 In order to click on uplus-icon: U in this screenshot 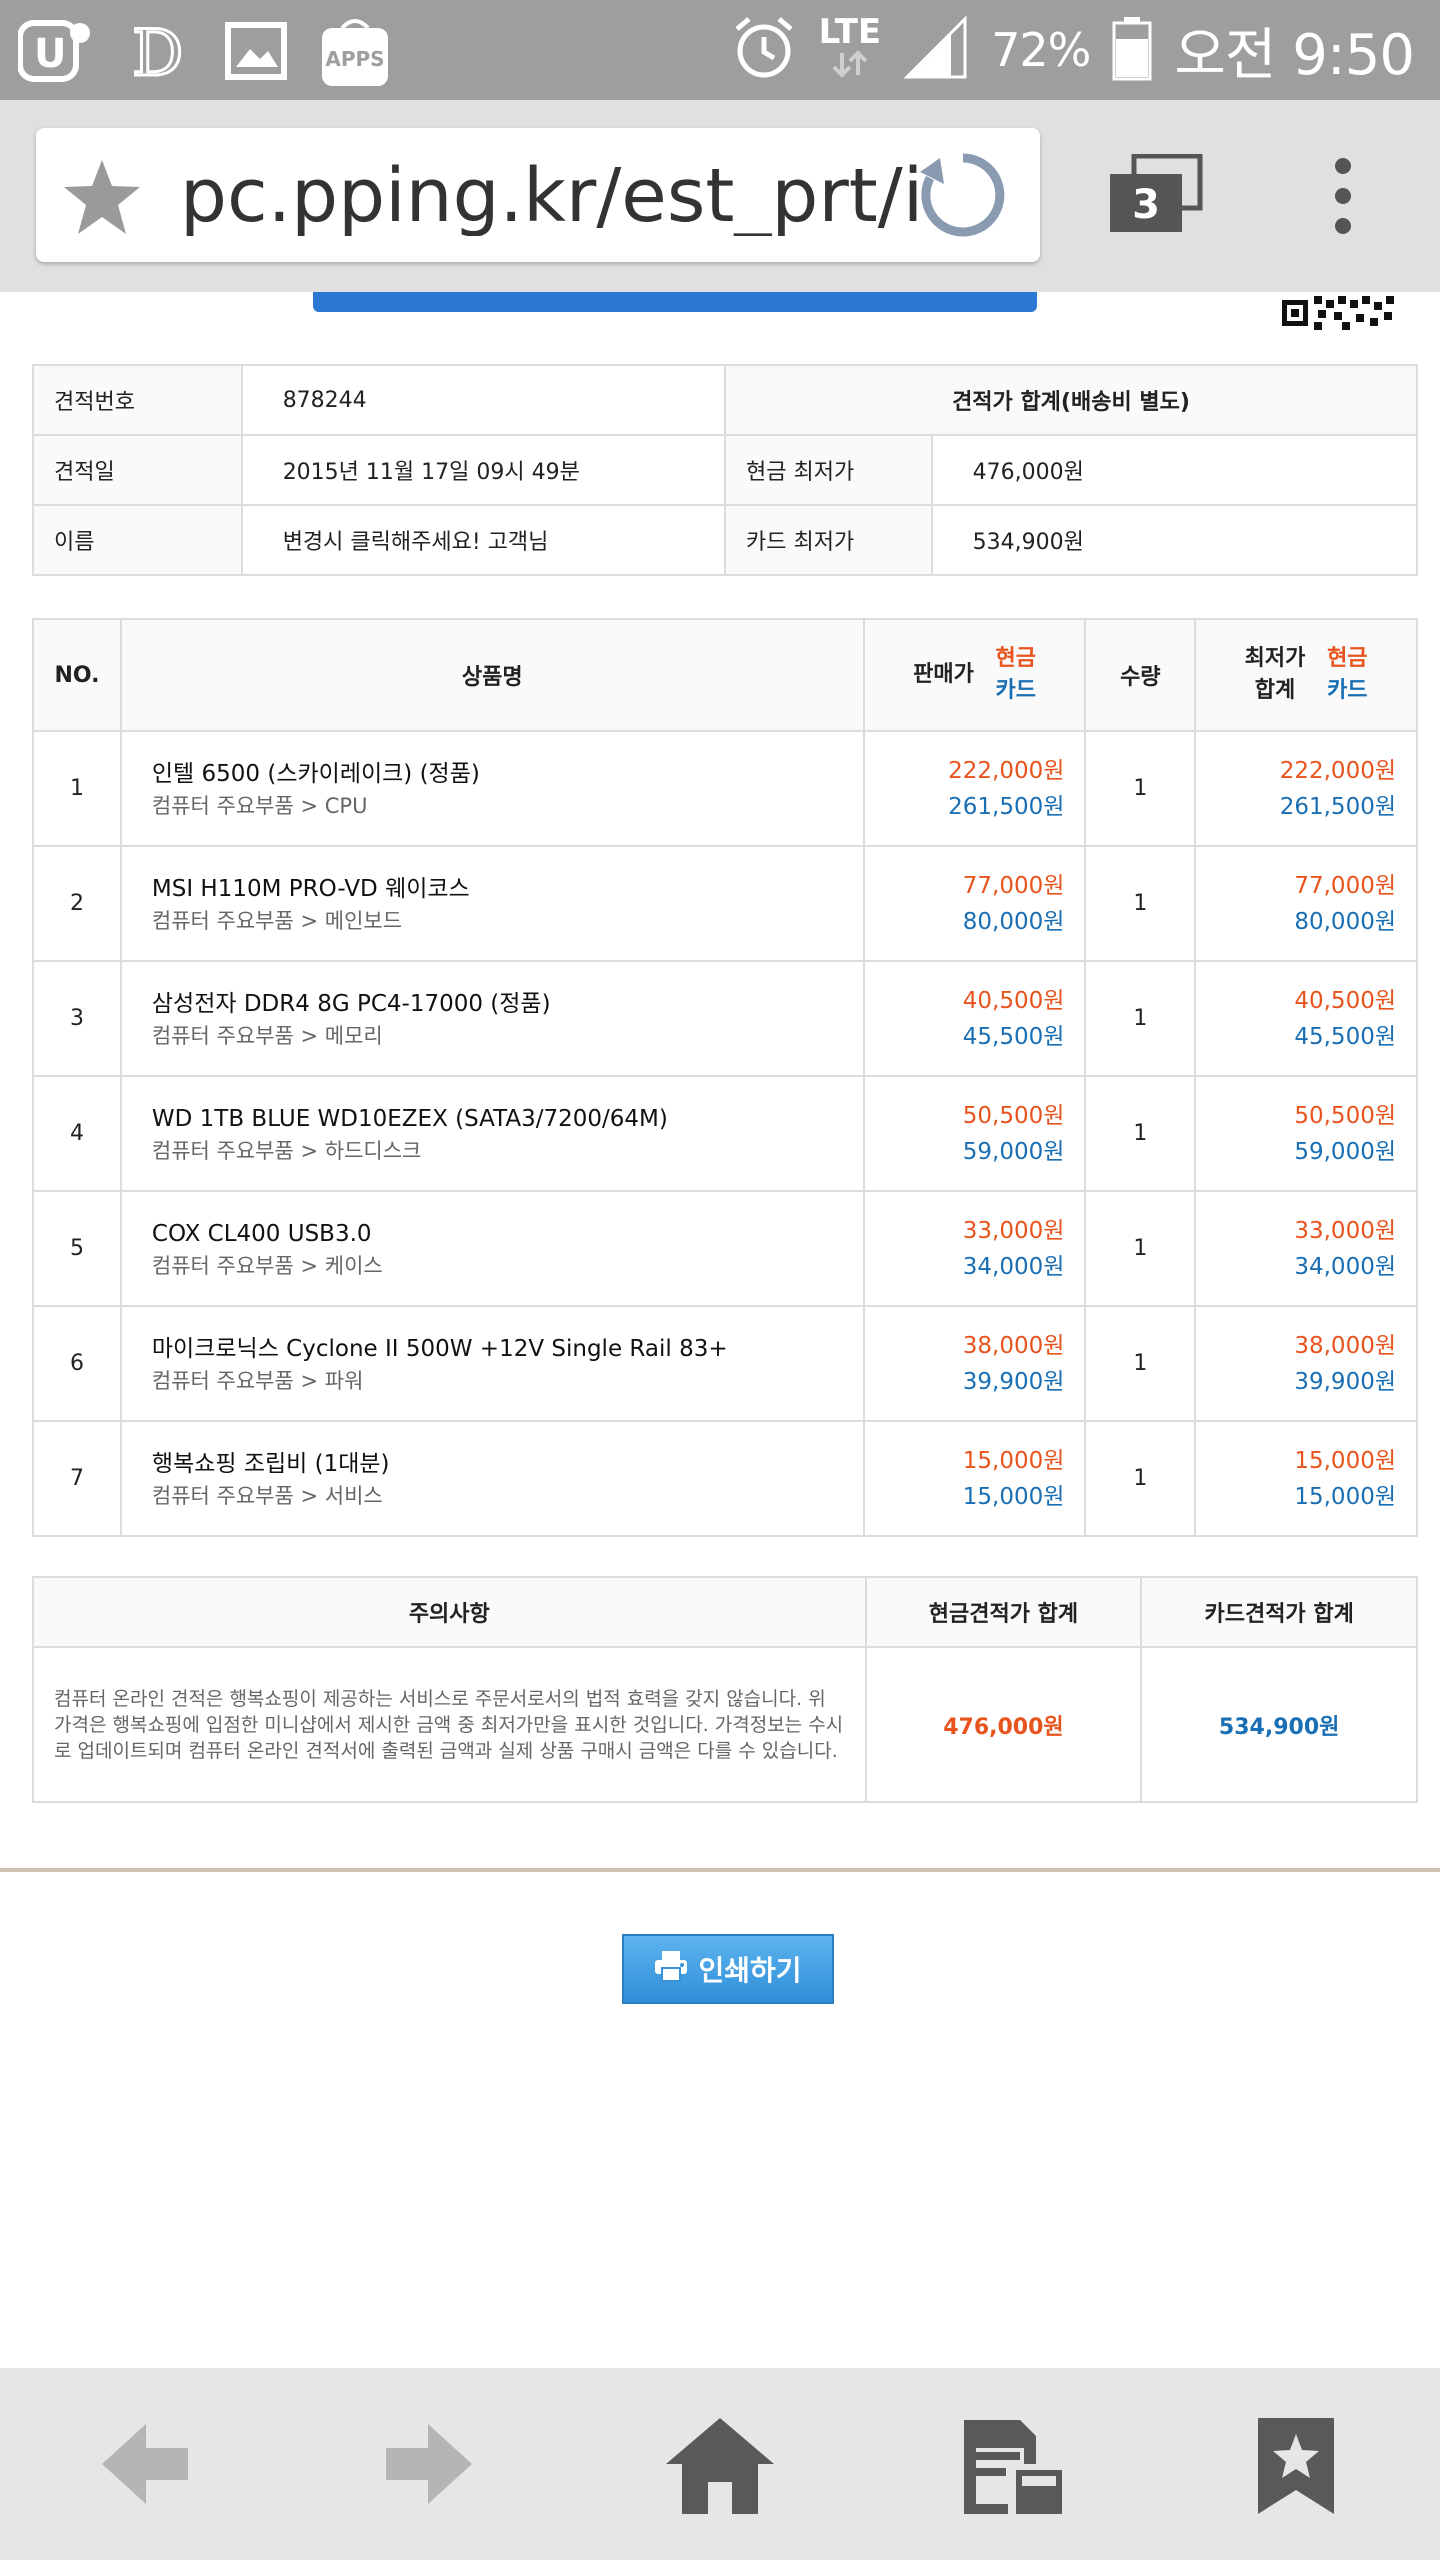, I will do `click(56, 51)`.